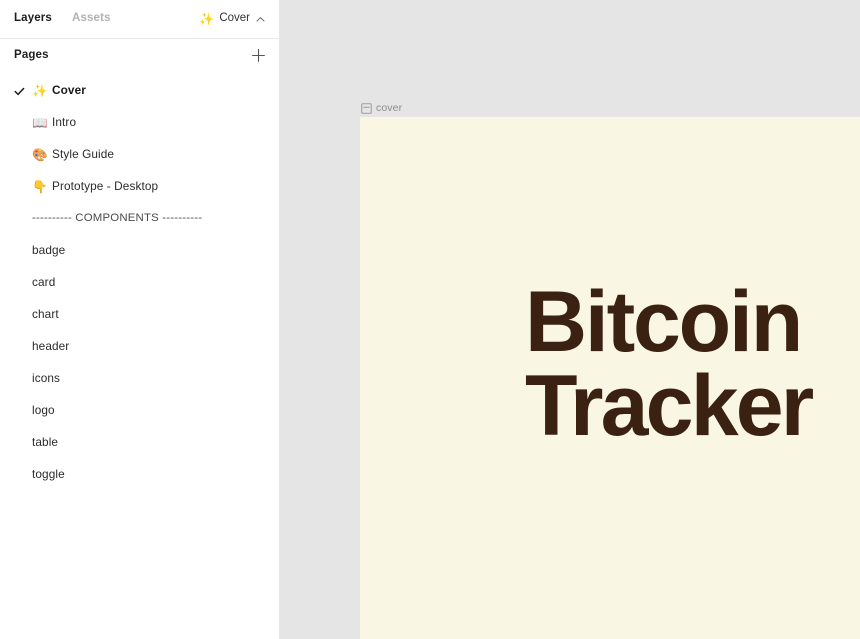 This screenshot has height=639, width=860. Describe the element at coordinates (139, 411) in the screenshot. I see `page-row-logo: logo` at that location.